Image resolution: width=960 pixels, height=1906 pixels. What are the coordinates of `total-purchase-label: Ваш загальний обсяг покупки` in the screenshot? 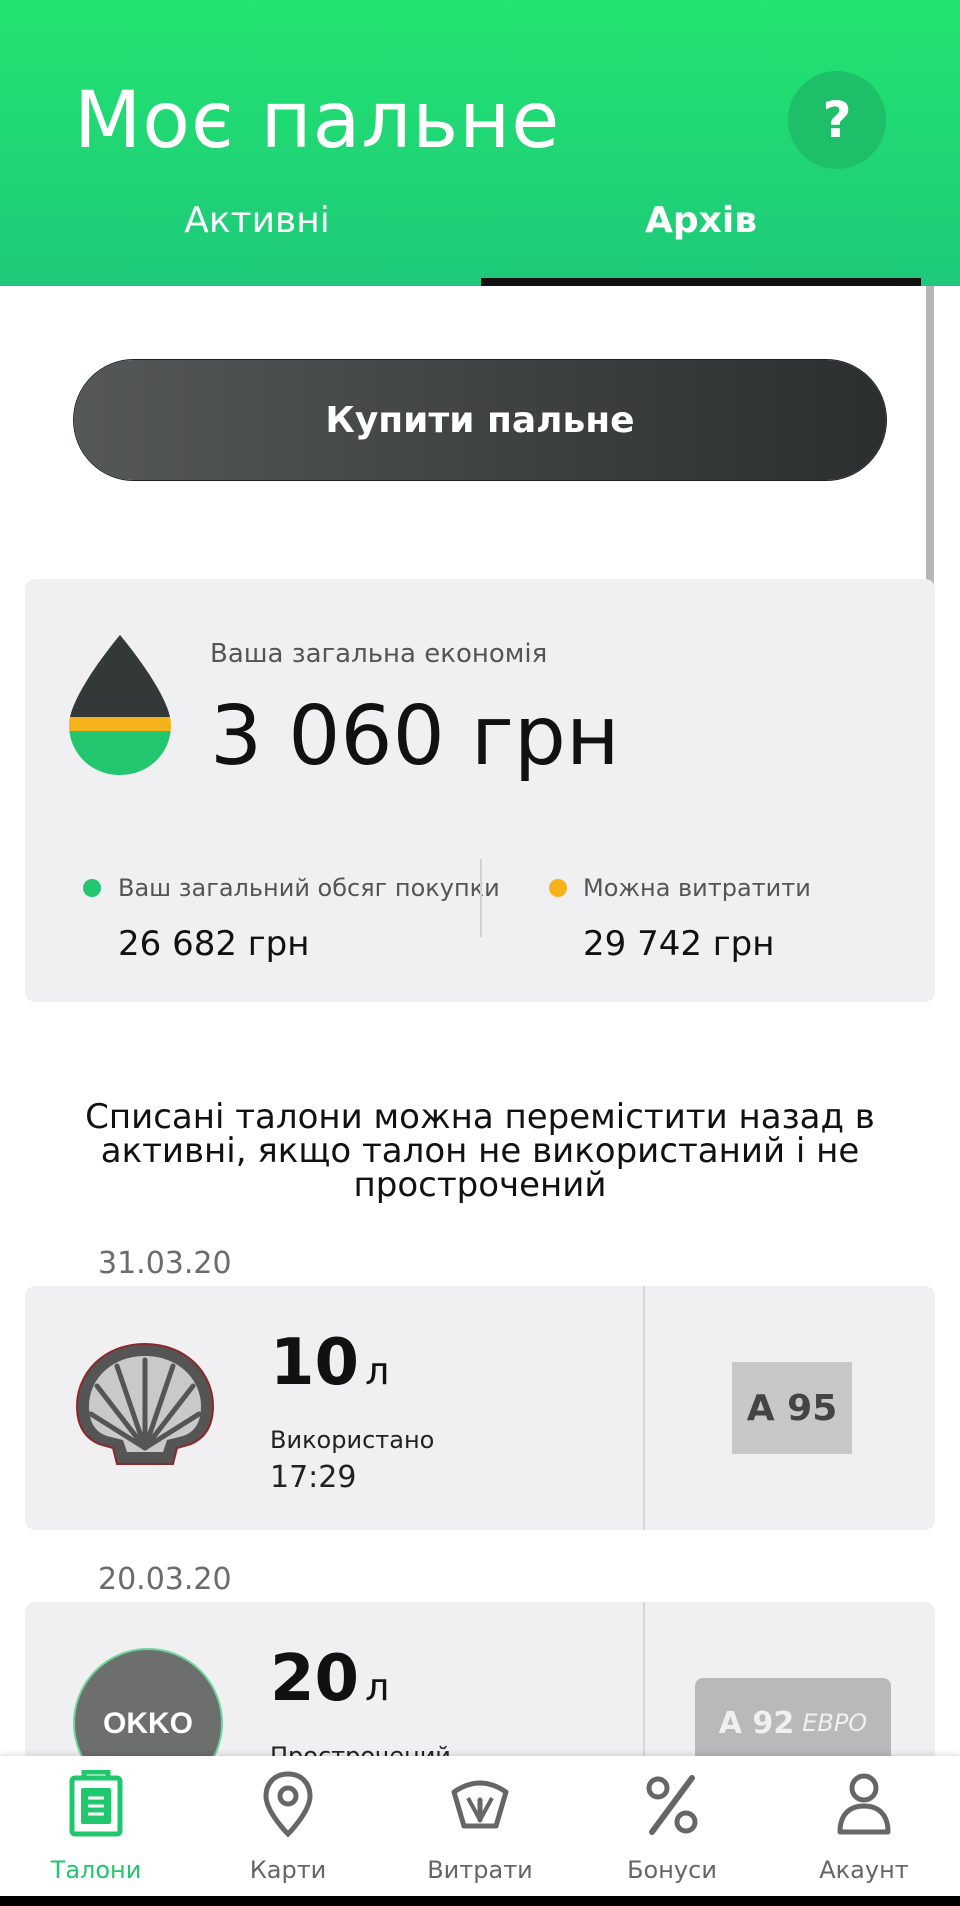 It's located at (309, 888).